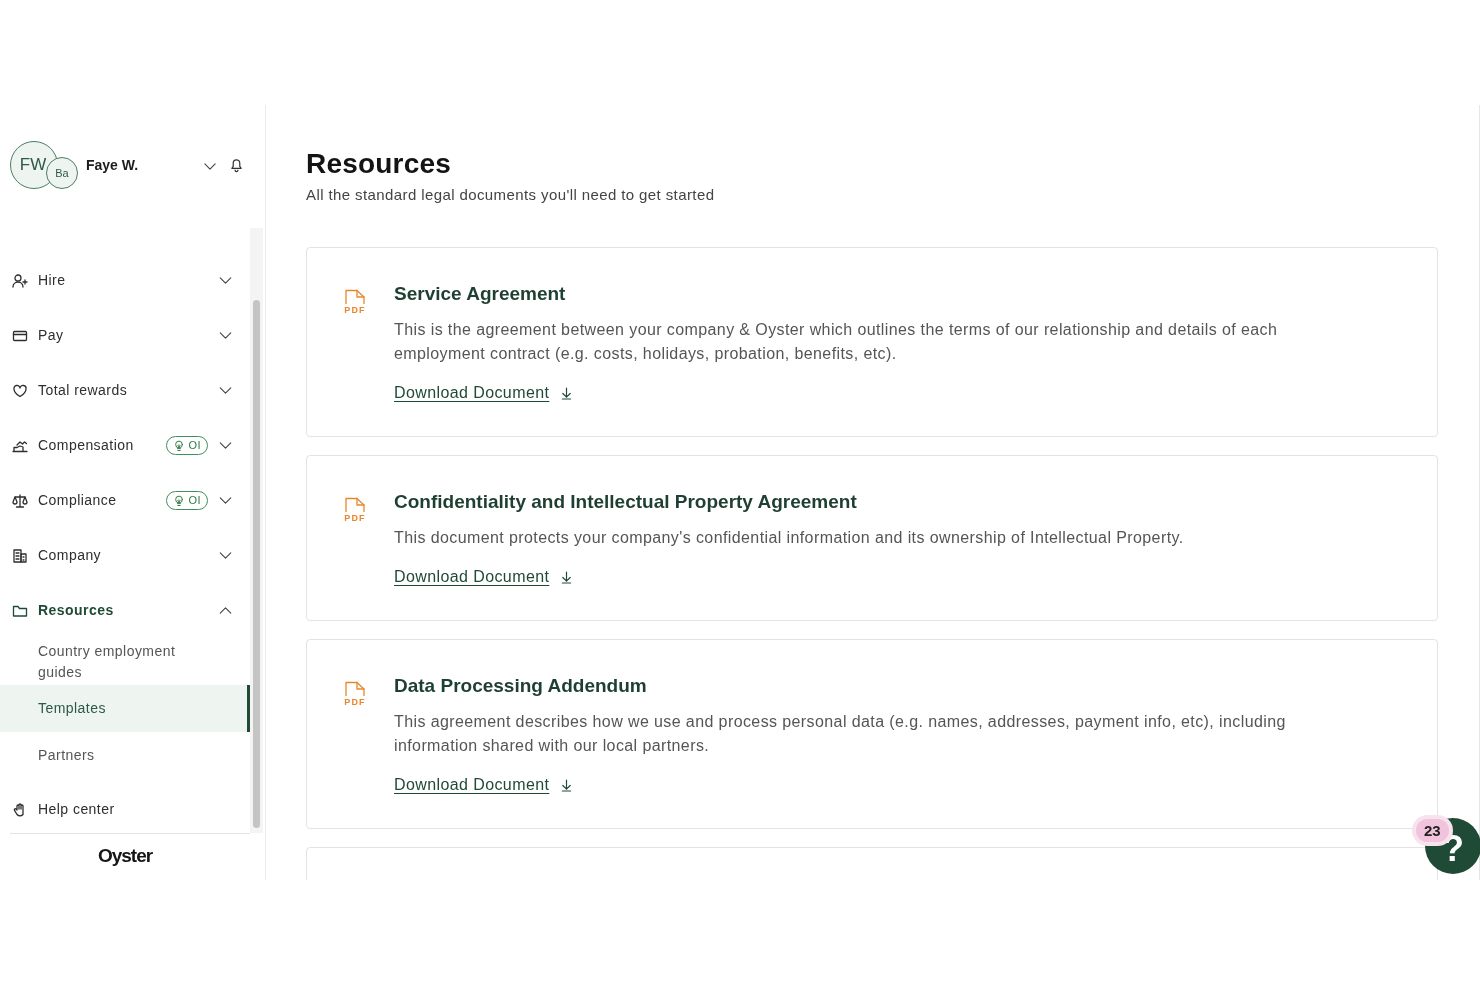  I want to click on nav-subitem: Country employment guides, so click(125, 661).